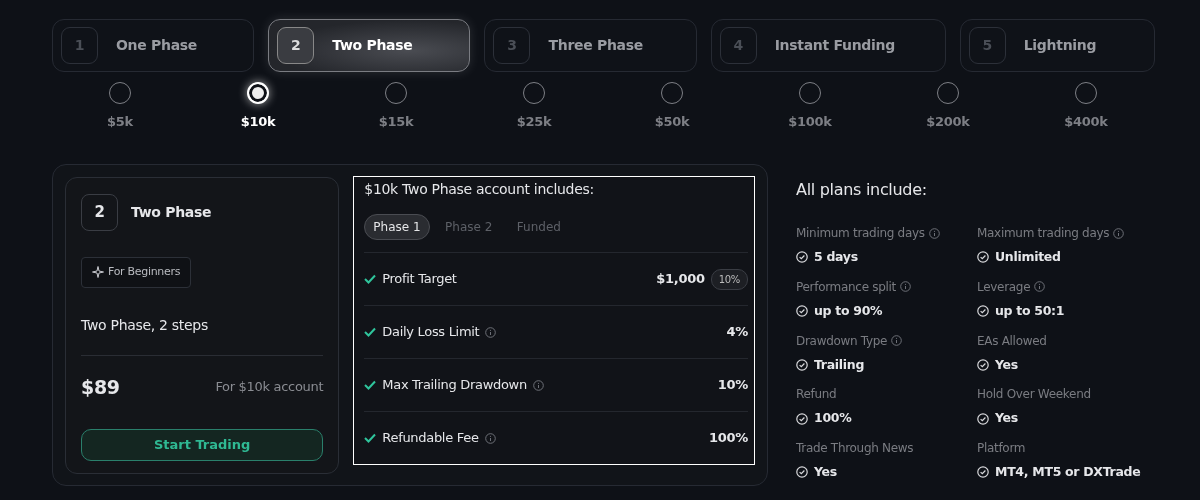 The height and width of the screenshot is (500, 1200). What do you see at coordinates (1030, 310) in the screenshot?
I see `feature-value: up to 50:1` at bounding box center [1030, 310].